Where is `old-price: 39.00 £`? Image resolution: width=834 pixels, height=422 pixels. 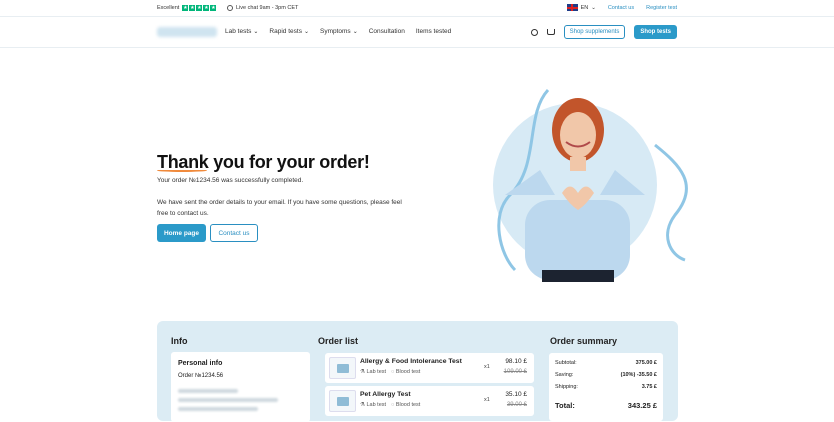
old-price: 39.00 £ is located at coordinates (516, 405).